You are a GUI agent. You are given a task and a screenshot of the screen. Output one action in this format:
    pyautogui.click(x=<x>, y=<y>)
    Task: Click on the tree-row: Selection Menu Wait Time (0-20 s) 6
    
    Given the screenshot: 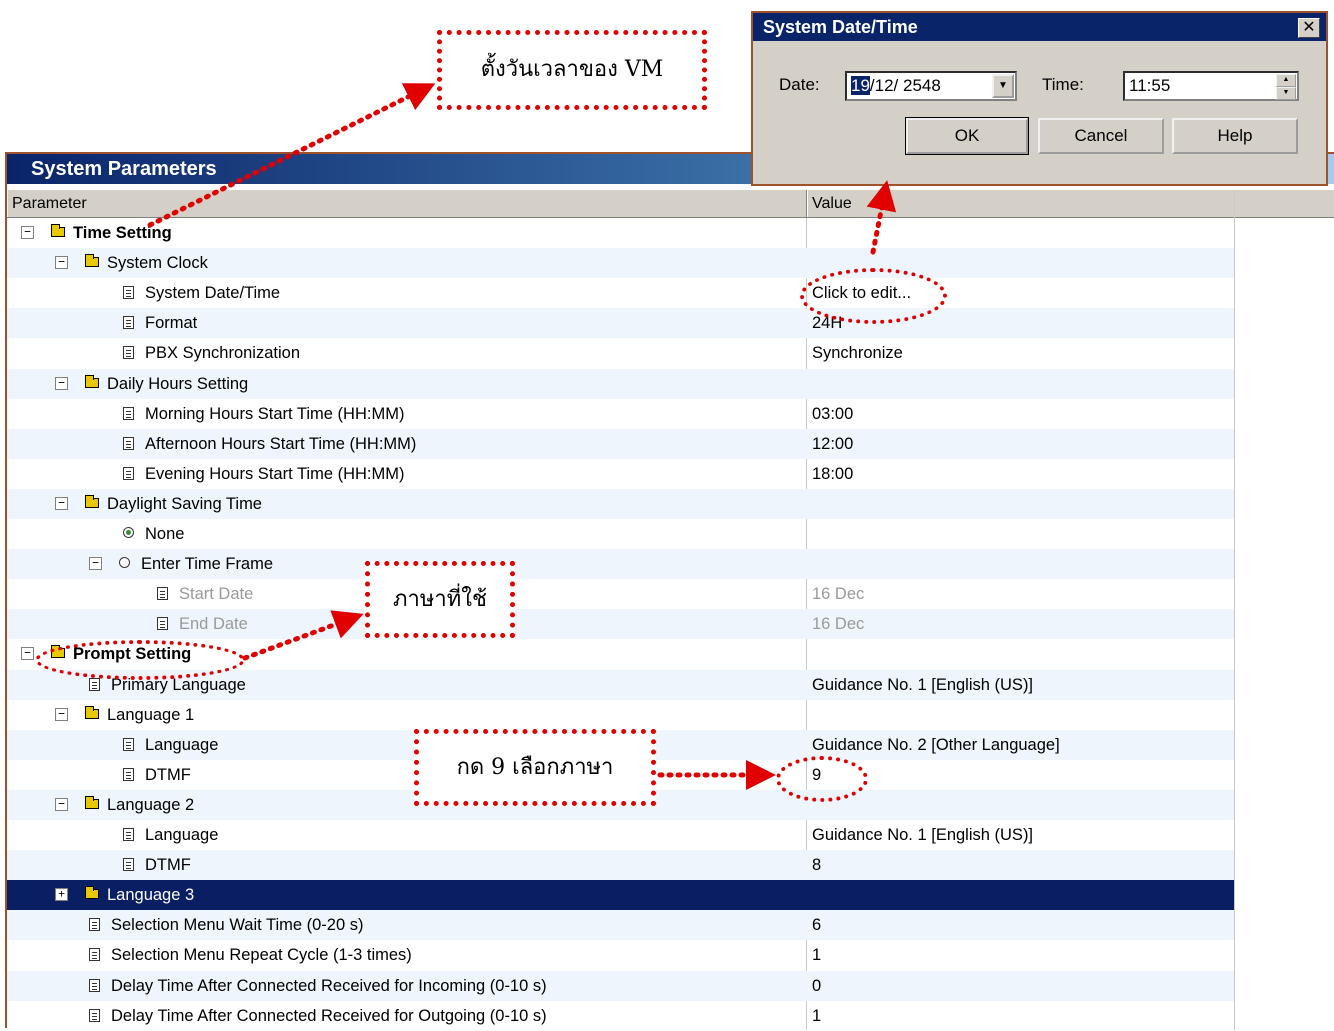 What is the action you would take?
    pyautogui.click(x=620, y=925)
    